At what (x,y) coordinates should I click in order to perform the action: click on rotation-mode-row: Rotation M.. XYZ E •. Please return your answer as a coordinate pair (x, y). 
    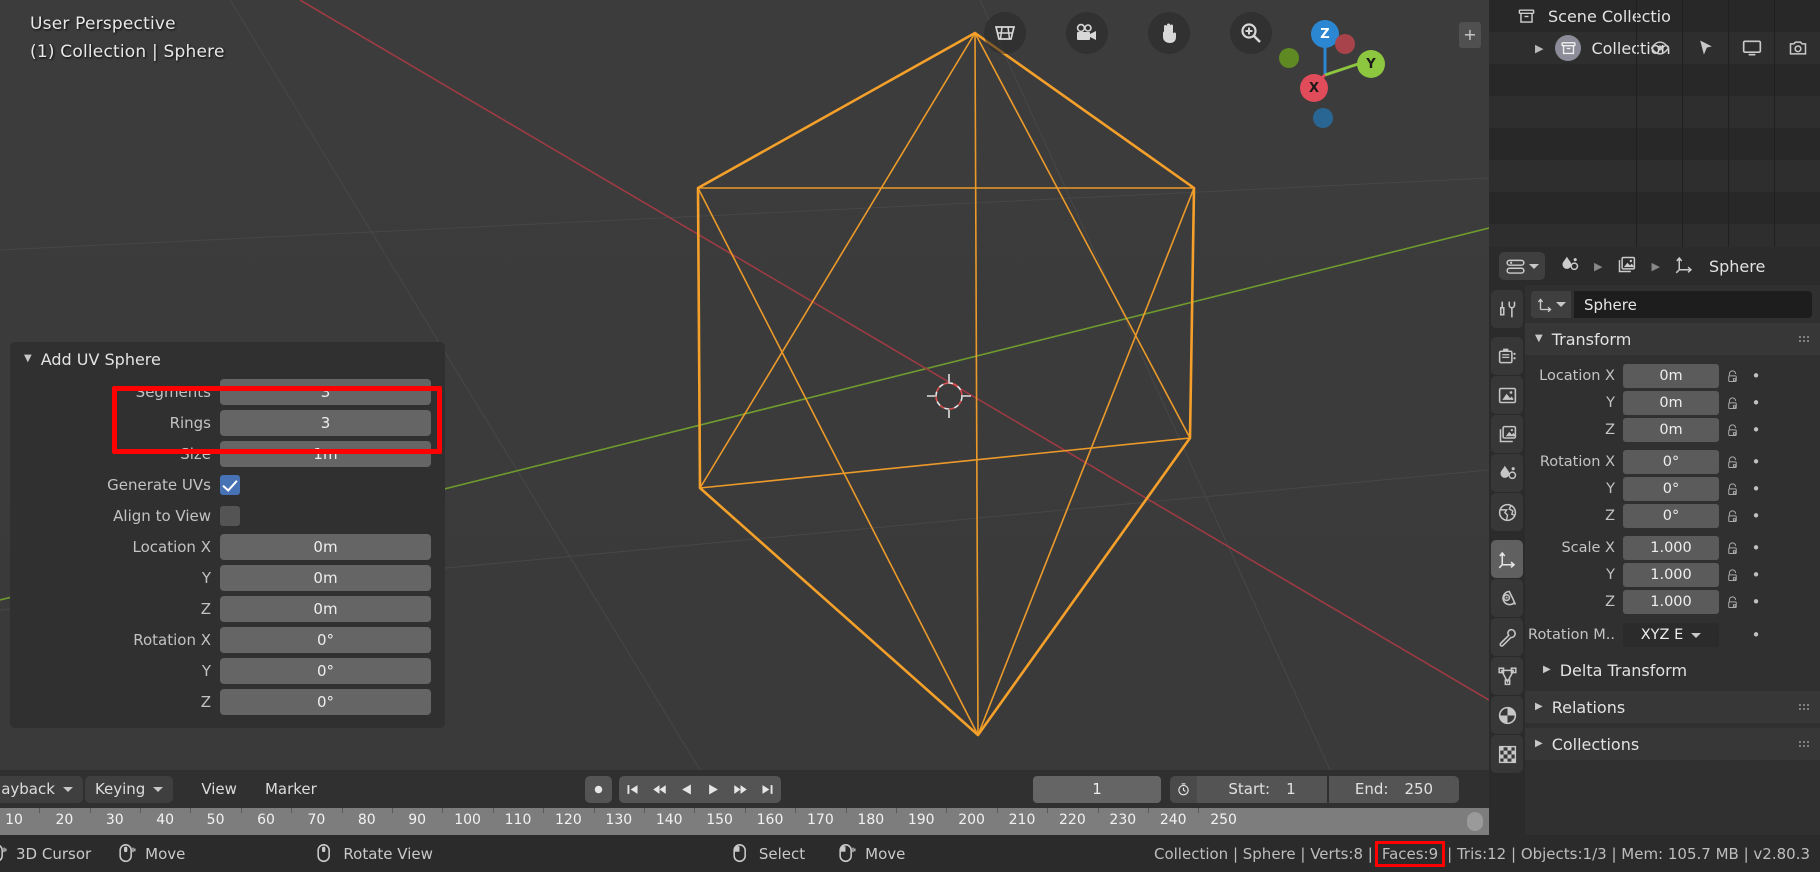
    Looking at the image, I should click on (1672, 635).